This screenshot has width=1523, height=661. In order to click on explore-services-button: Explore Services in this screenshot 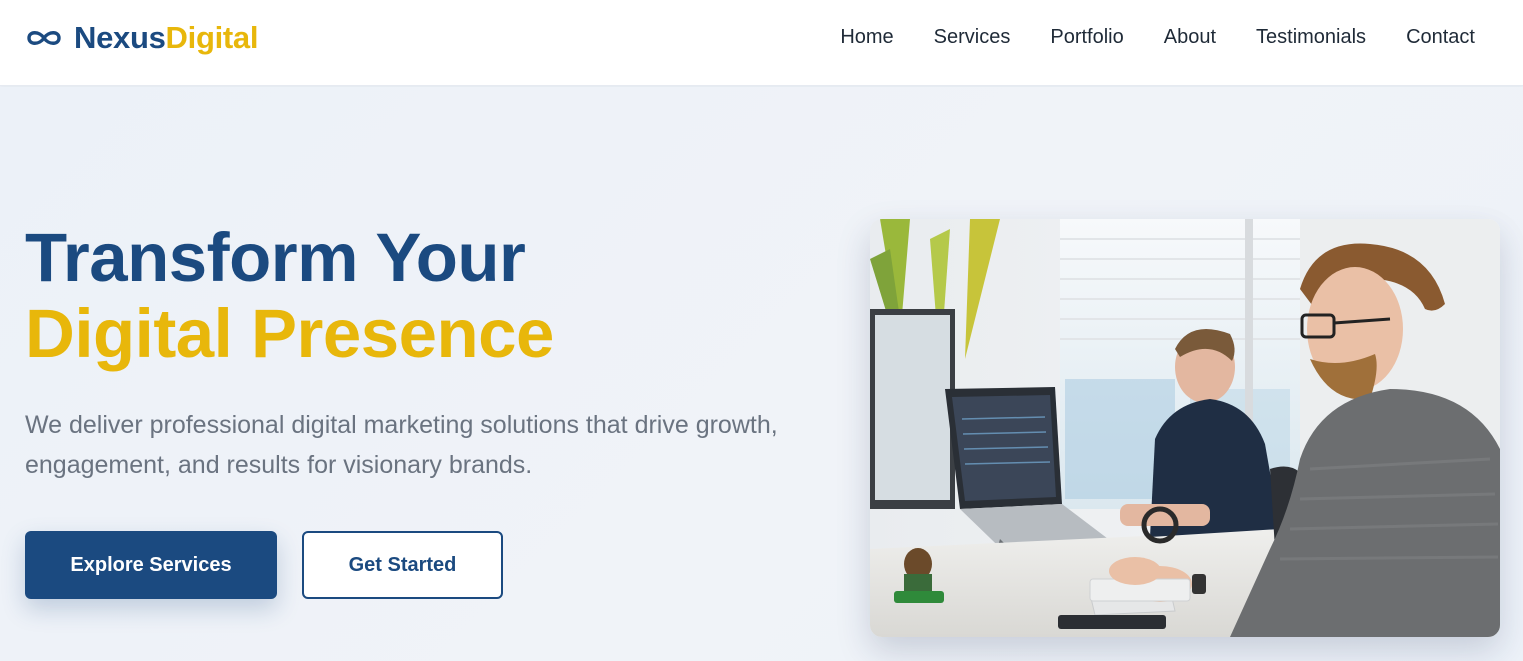, I will do `click(151, 565)`.